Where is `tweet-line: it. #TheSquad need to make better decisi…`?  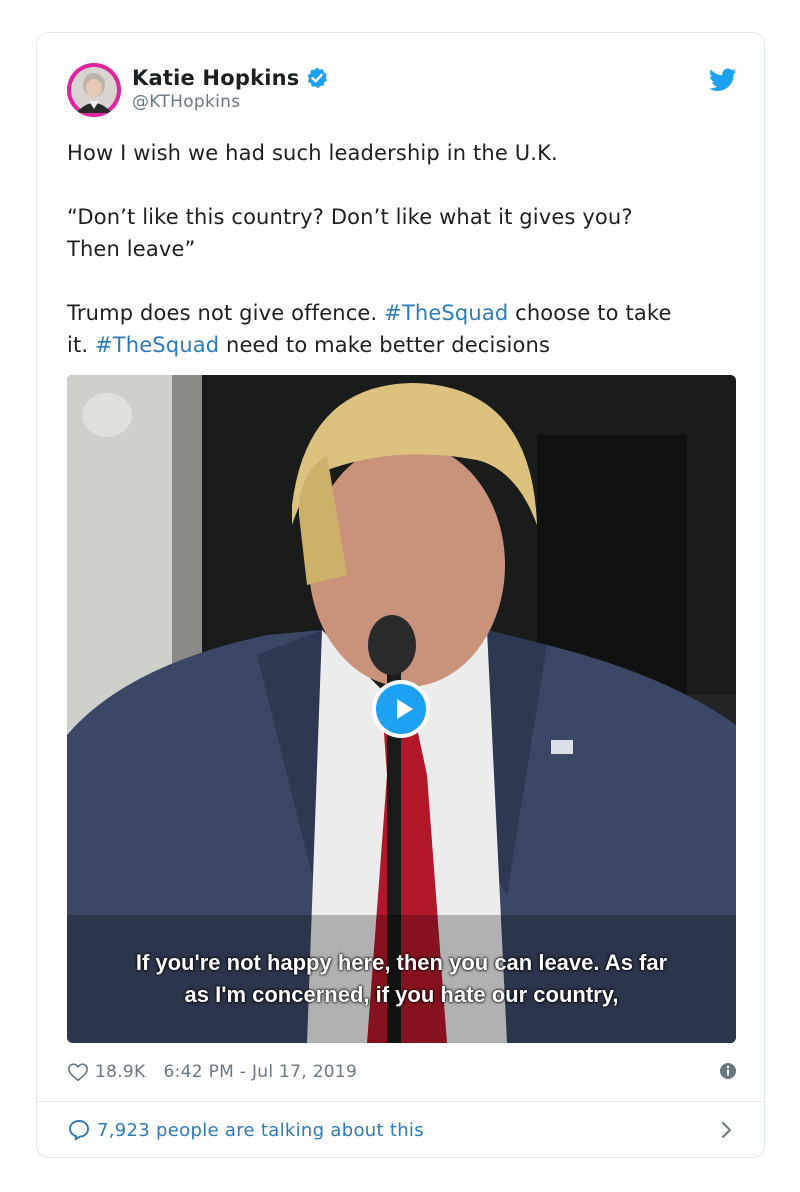
tweet-line: it. #TheSquad need to make better decisi… is located at coordinates (402, 345).